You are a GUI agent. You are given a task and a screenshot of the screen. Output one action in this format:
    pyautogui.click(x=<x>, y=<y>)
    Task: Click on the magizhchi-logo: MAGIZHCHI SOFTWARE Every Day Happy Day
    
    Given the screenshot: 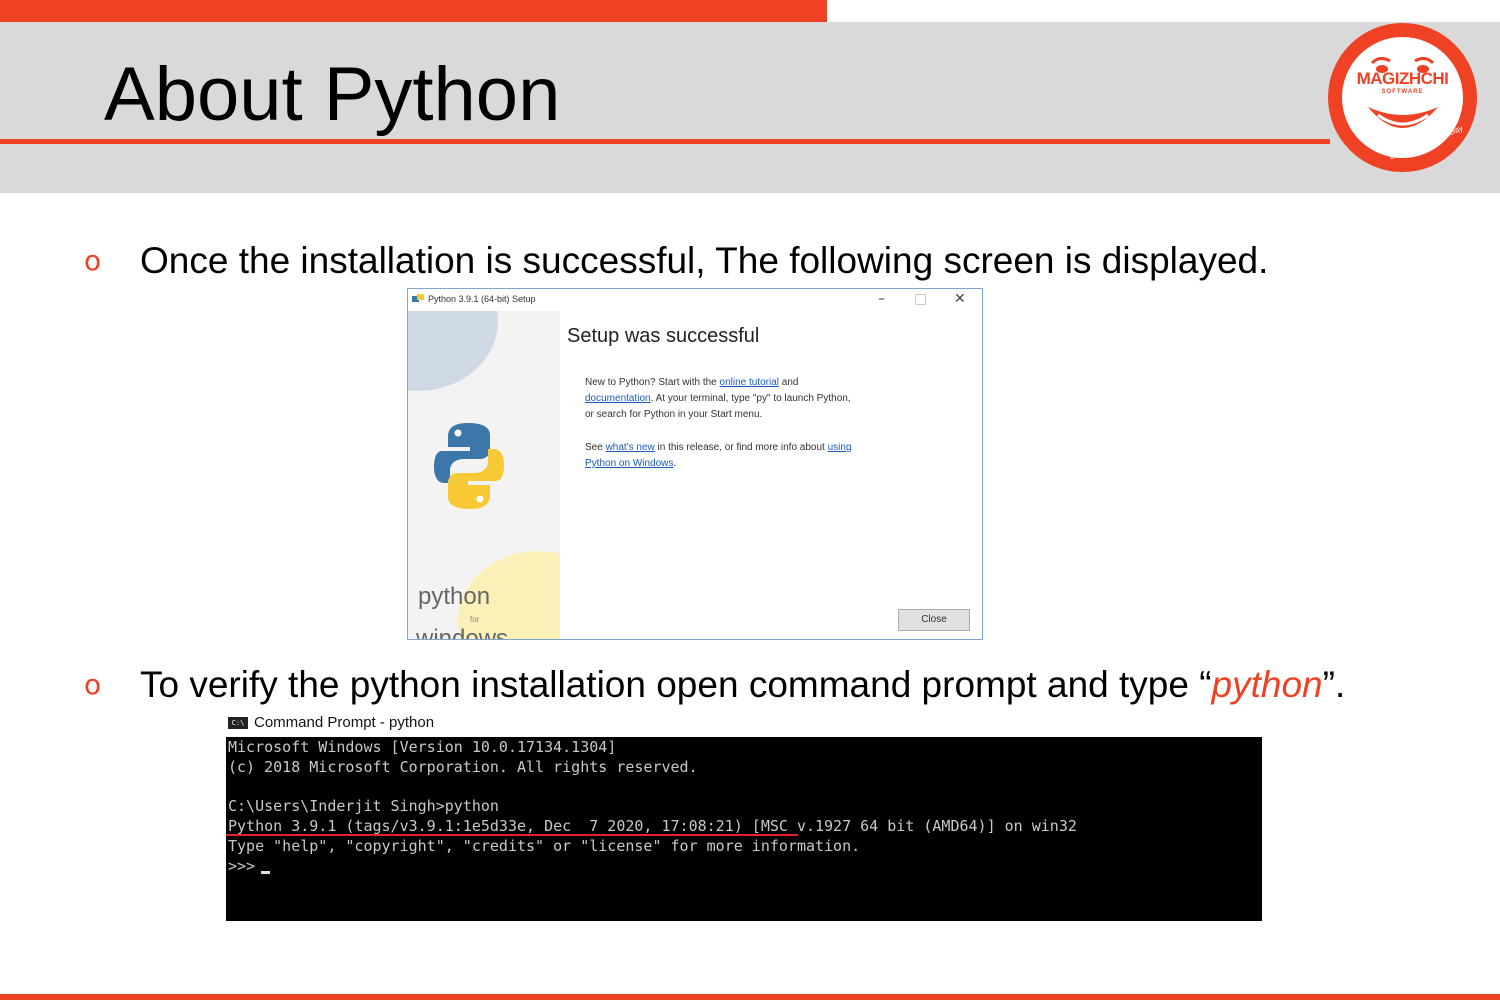 What is the action you would take?
    pyautogui.click(x=1402, y=97)
    